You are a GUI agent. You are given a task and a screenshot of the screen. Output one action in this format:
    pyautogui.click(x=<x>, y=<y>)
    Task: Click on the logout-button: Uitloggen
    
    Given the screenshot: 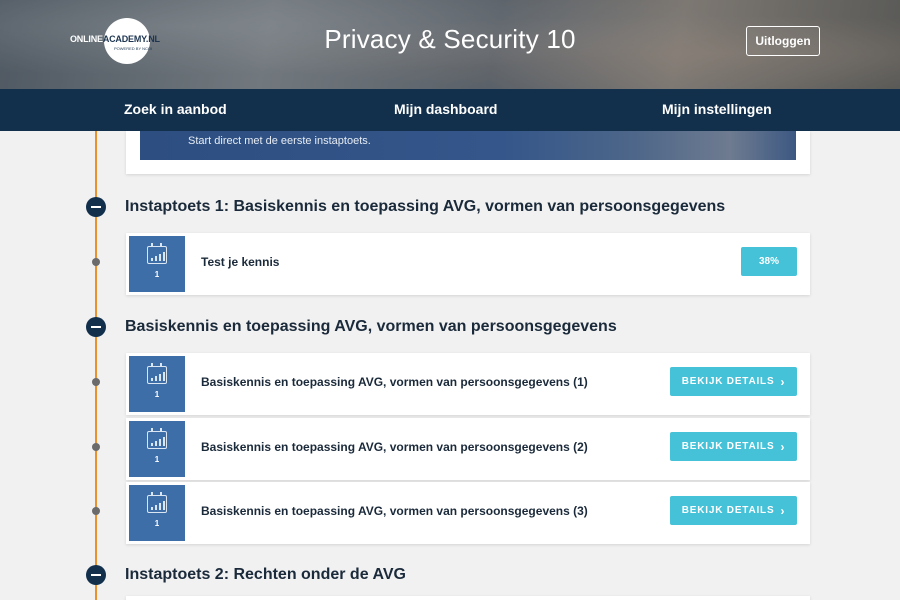 What is the action you would take?
    pyautogui.click(x=783, y=41)
    